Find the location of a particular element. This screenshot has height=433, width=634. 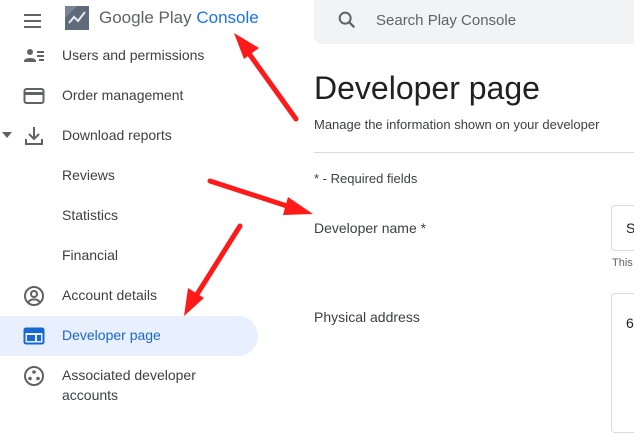

required-fields-note: * - Required fields is located at coordinates (366, 178).